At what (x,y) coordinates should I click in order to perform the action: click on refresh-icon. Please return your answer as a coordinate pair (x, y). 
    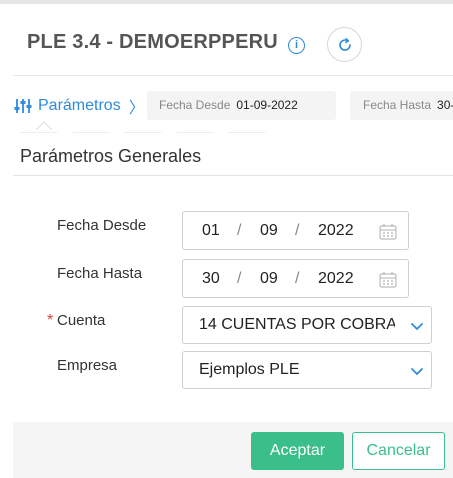
    Looking at the image, I should click on (345, 44).